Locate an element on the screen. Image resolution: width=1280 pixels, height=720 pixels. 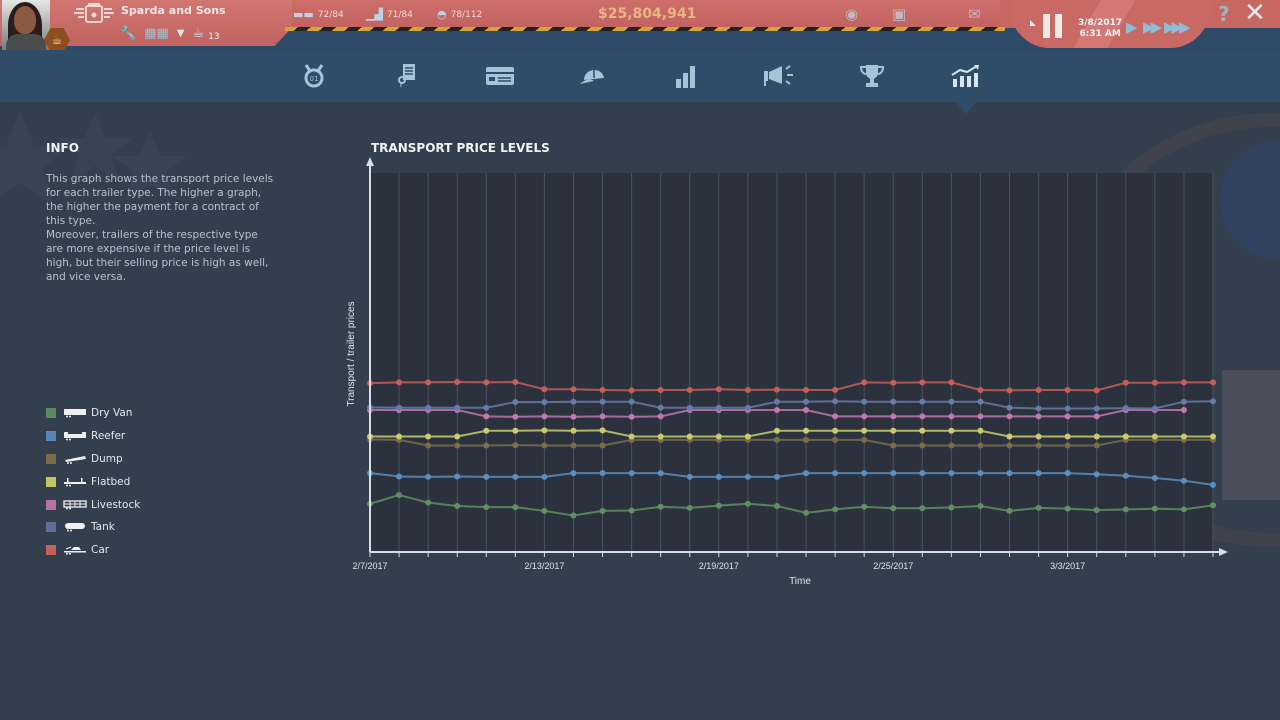
legend-item-dry-van: Dry Van is located at coordinates (93, 413).